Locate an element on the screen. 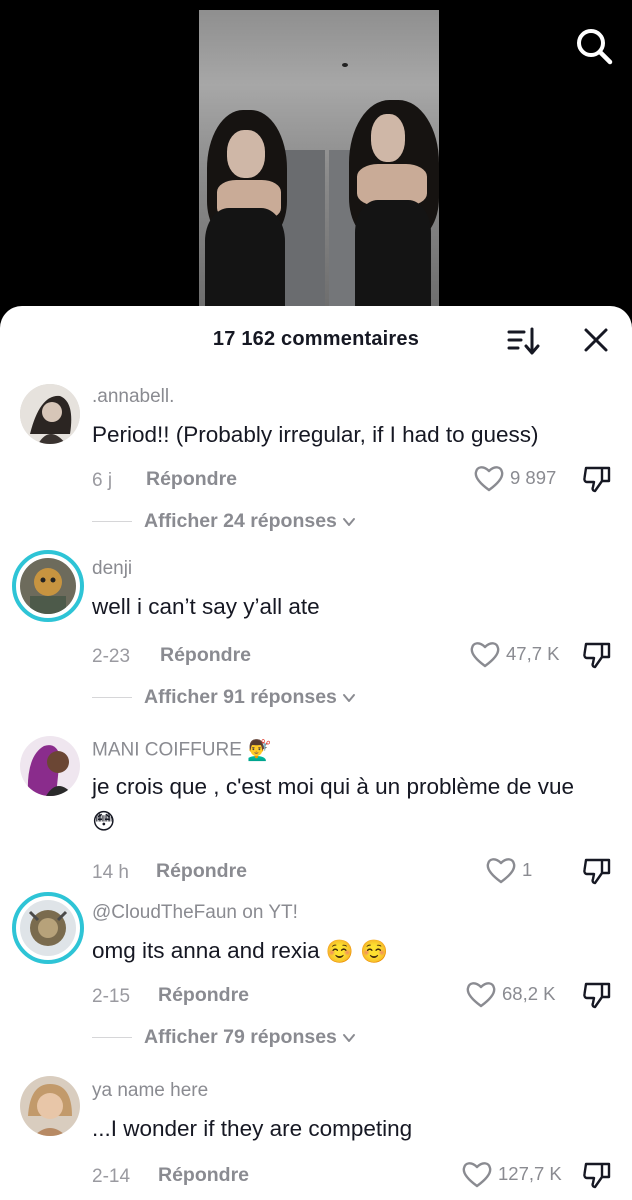 The width and height of the screenshot is (632, 1200). flushed-emoji: 😳 is located at coordinates (104, 822).